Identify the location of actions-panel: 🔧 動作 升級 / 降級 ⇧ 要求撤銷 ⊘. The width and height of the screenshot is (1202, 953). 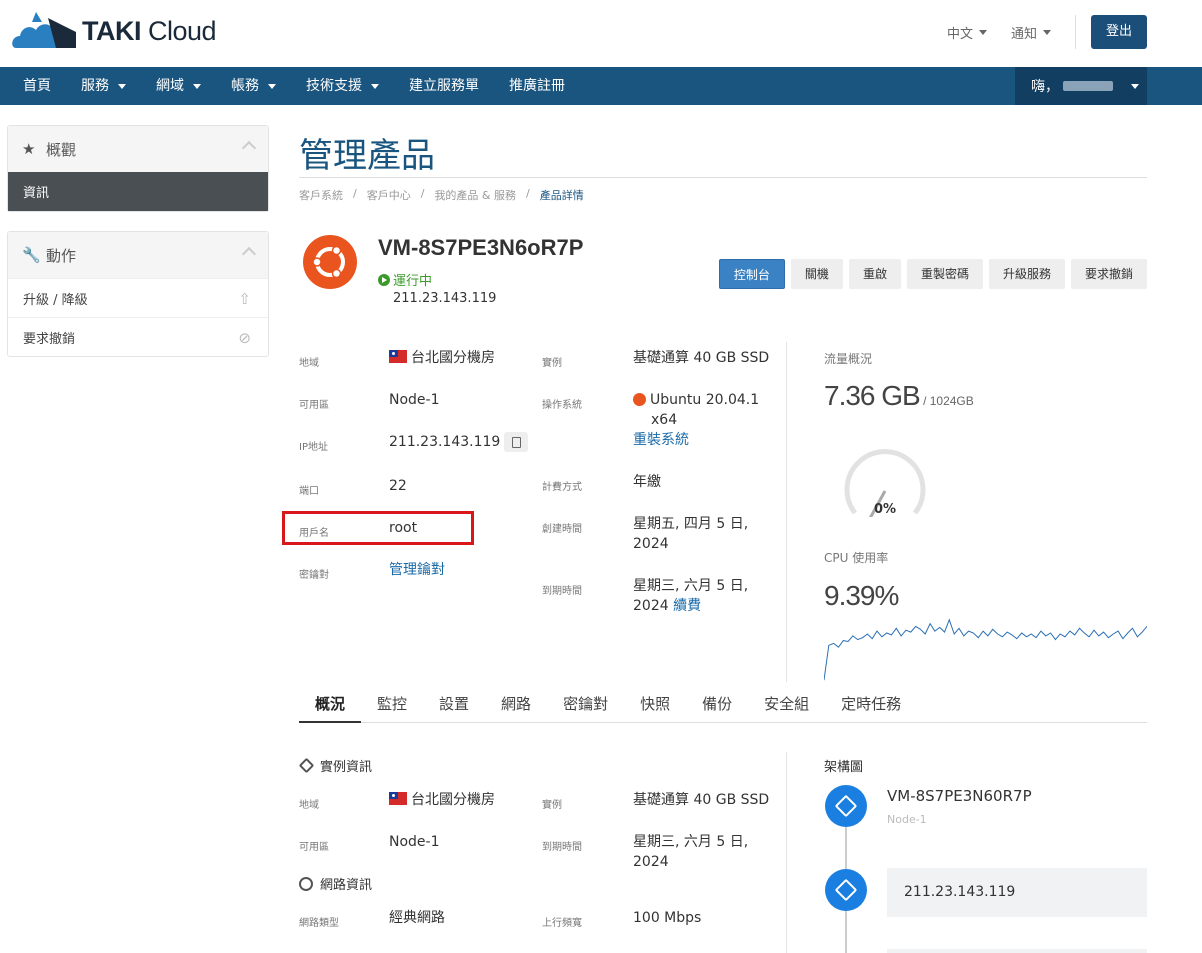
(138, 294).